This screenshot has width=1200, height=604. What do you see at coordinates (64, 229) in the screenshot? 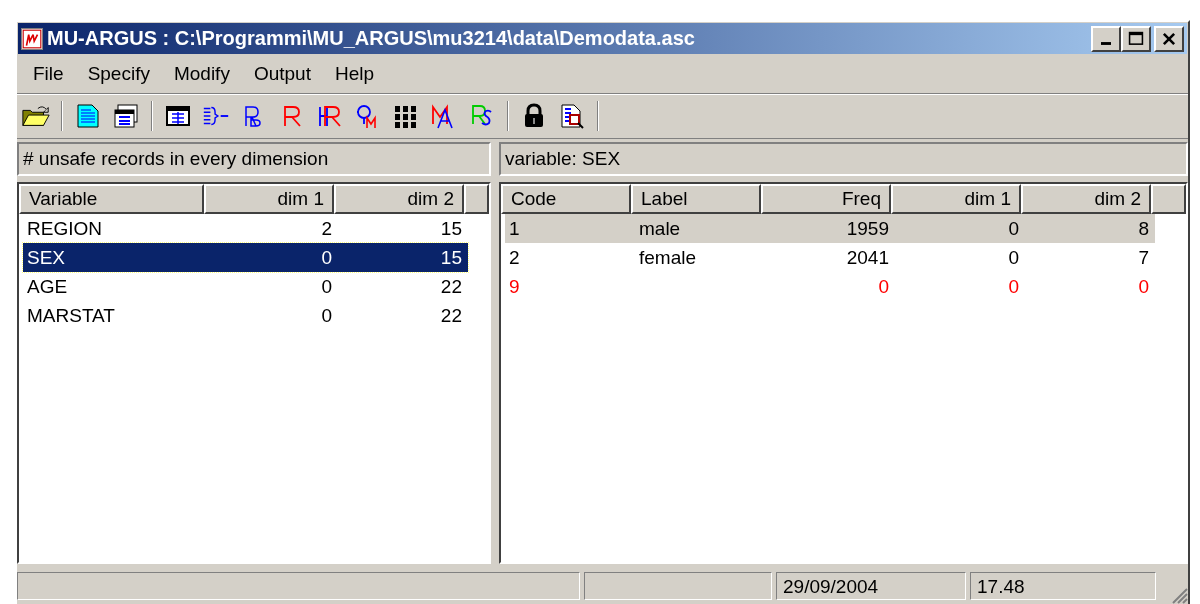
I see `table-cell-text: REGION` at bounding box center [64, 229].